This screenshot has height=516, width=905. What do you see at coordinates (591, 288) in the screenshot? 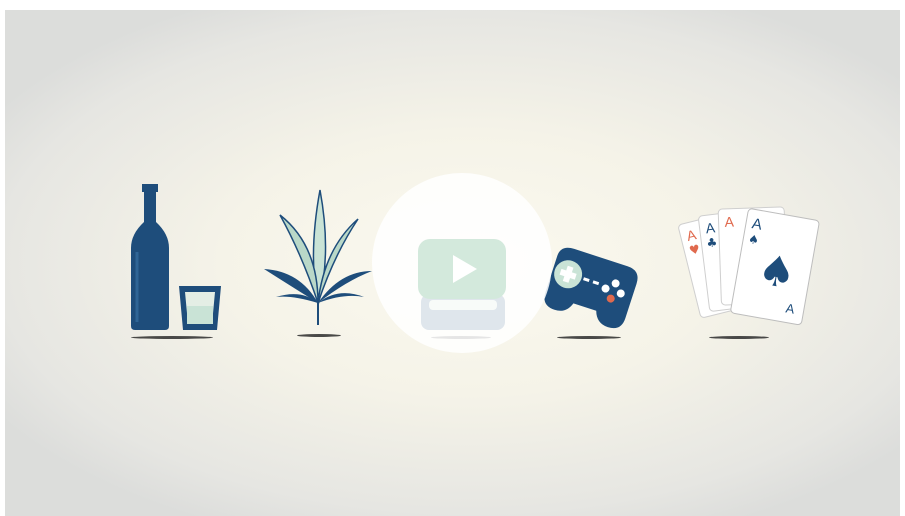
I see `game-controller-icon` at bounding box center [591, 288].